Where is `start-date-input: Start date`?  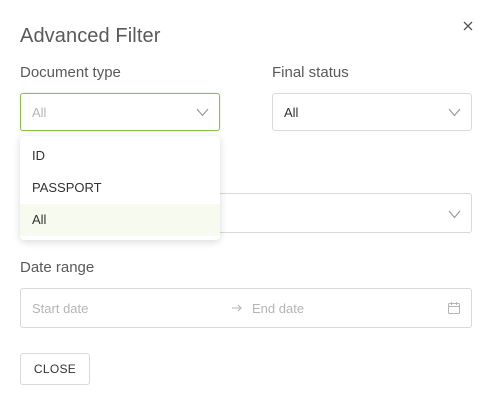 start-date-input: Start date is located at coordinates (60, 308).